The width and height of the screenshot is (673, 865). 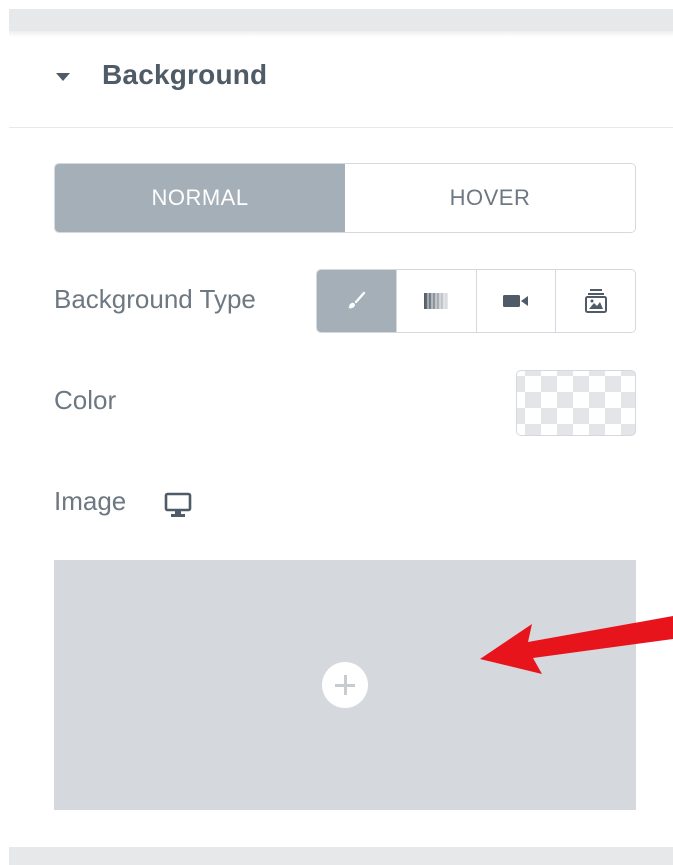 What do you see at coordinates (576, 645) in the screenshot?
I see `red-arrow-icon` at bounding box center [576, 645].